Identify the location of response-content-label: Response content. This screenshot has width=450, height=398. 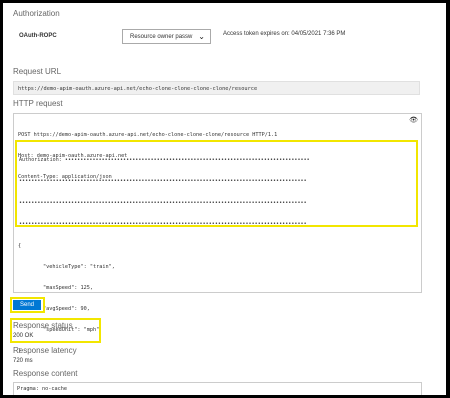
(45, 373).